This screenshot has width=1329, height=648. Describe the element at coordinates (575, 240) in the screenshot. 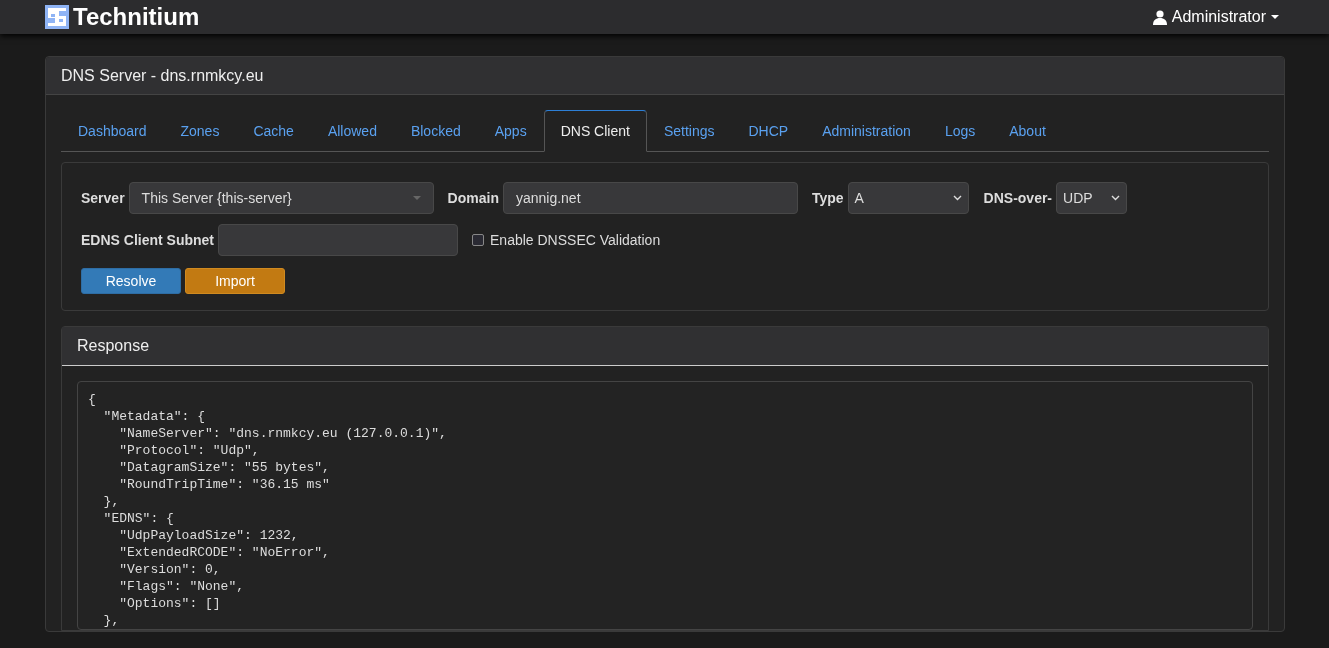

I see `checkbox-label: Enable DNSSEC Validation` at that location.